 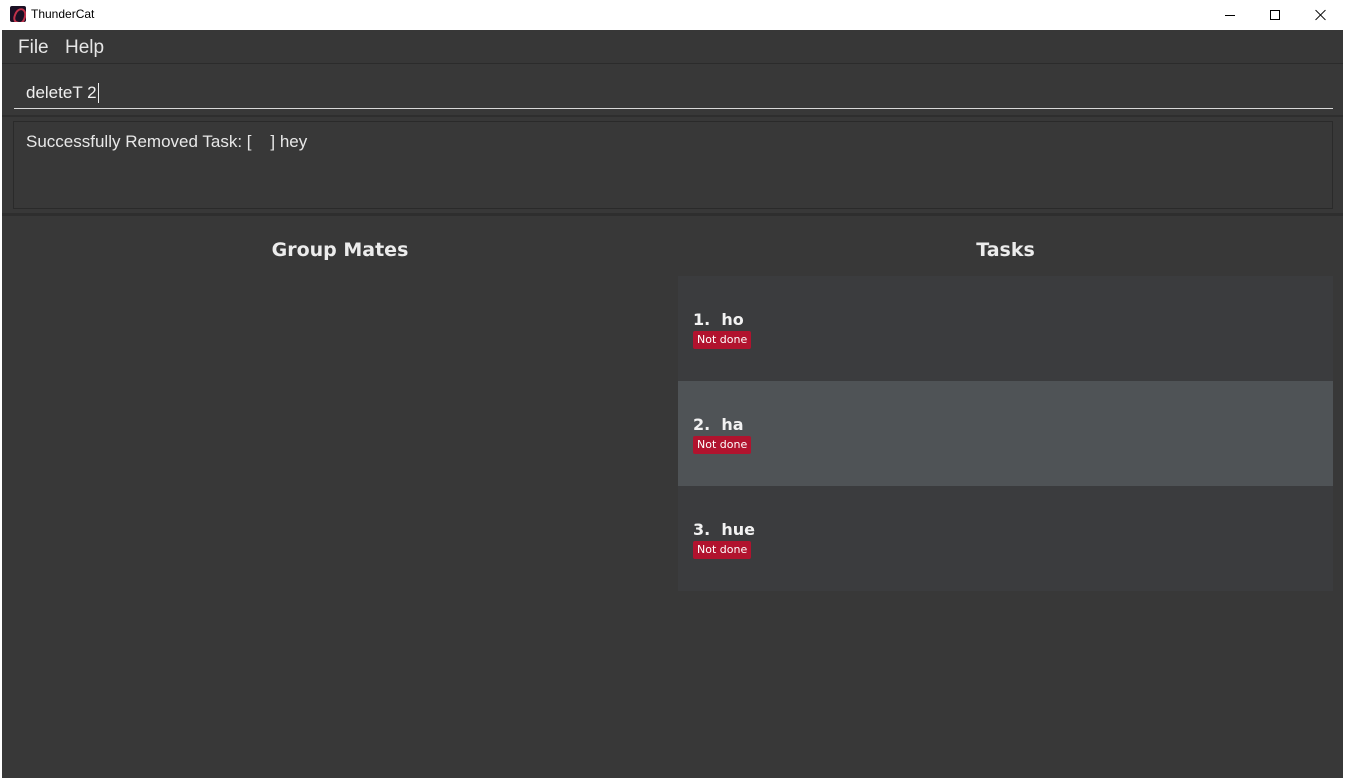 What do you see at coordinates (98, 92) in the screenshot?
I see `text-caret` at bounding box center [98, 92].